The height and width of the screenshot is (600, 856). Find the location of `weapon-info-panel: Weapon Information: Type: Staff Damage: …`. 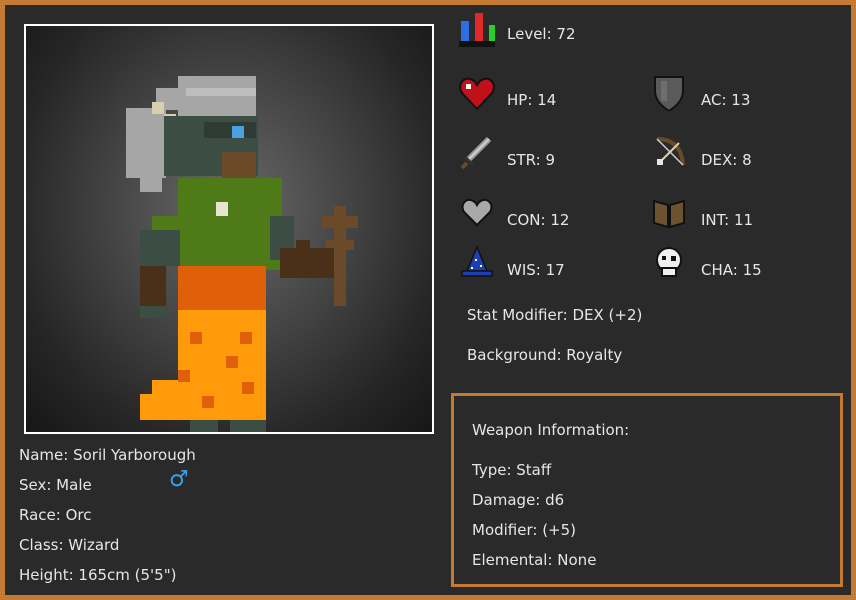

weapon-info-panel: Weapon Information: Type: Staff Damage: … is located at coordinates (647, 490).